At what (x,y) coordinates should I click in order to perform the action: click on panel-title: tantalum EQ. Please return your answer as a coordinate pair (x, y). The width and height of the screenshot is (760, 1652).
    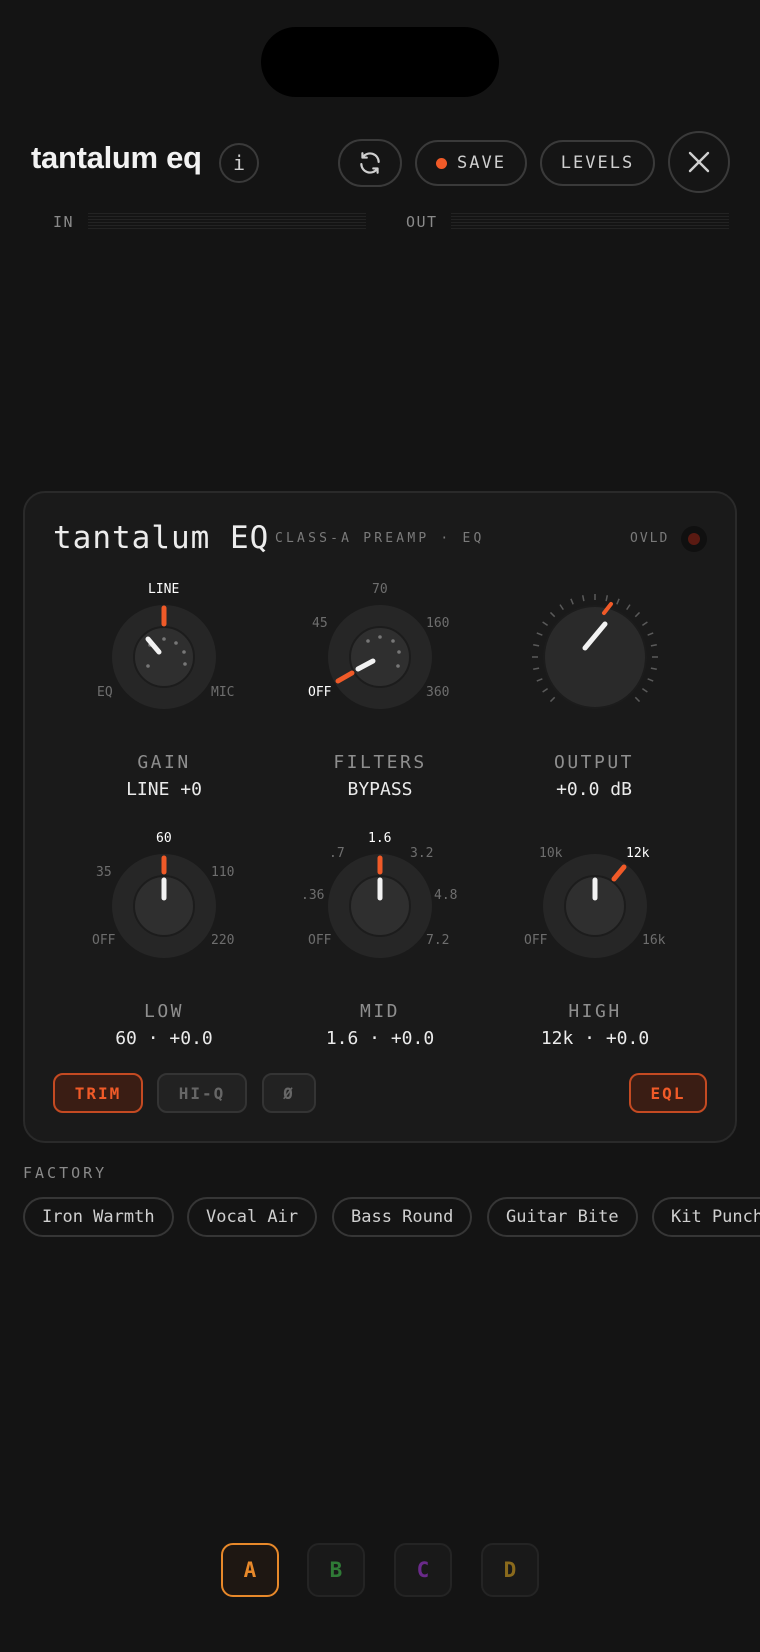
    Looking at the image, I should click on (161, 538).